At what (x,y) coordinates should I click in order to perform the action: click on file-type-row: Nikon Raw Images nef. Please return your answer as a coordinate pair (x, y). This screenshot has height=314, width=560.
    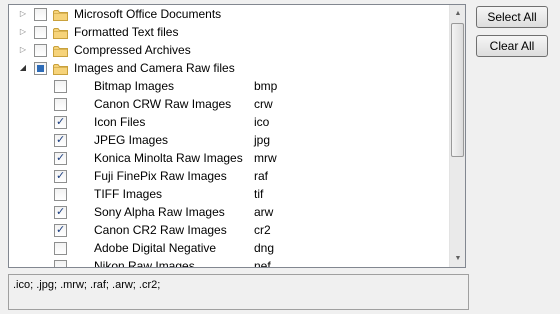
    Looking at the image, I should click on (229, 262).